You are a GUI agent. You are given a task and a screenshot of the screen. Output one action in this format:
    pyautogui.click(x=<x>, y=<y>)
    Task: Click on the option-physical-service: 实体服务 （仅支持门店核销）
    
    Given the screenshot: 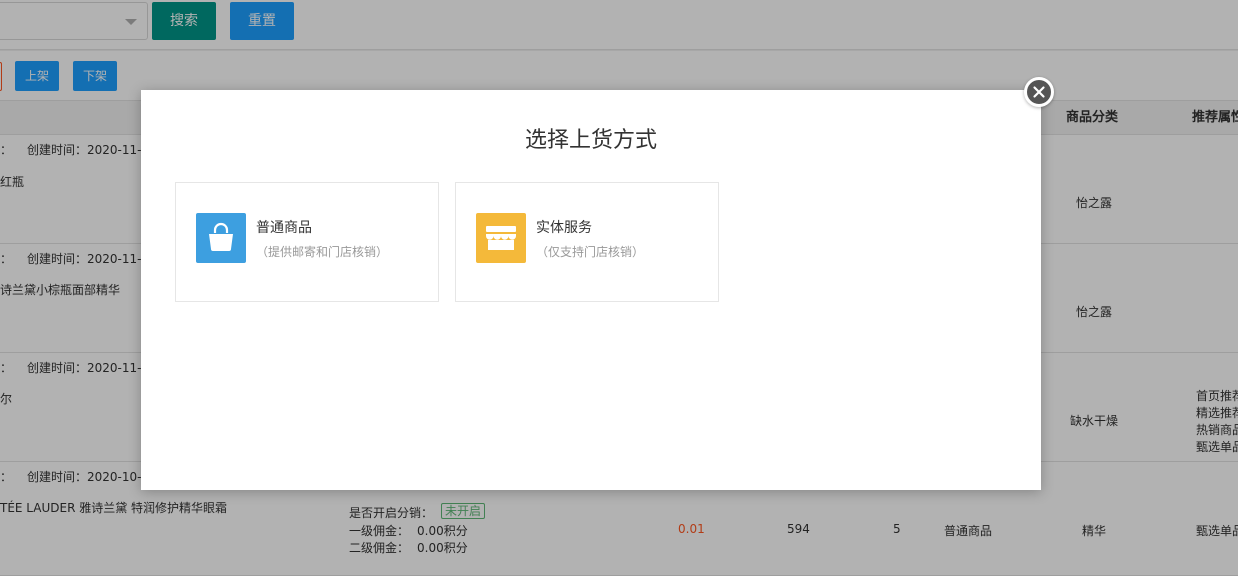 What is the action you would take?
    pyautogui.click(x=587, y=242)
    